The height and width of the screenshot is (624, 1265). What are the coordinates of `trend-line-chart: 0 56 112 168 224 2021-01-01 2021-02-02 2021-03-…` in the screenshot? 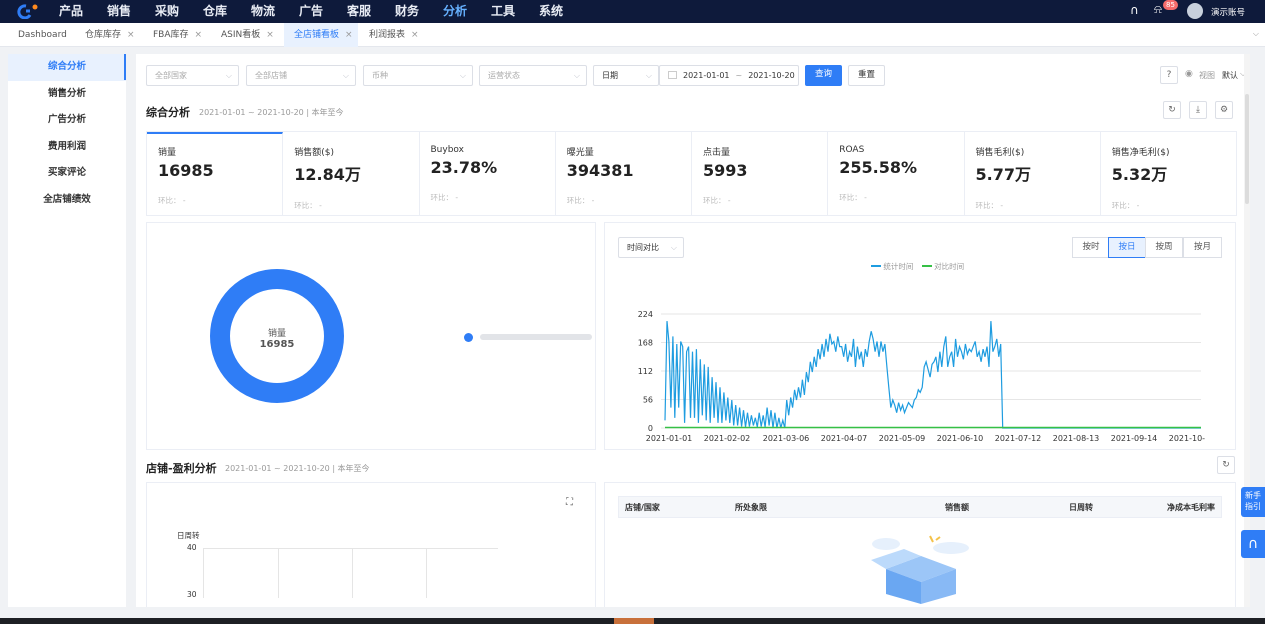 It's located at (911, 379).